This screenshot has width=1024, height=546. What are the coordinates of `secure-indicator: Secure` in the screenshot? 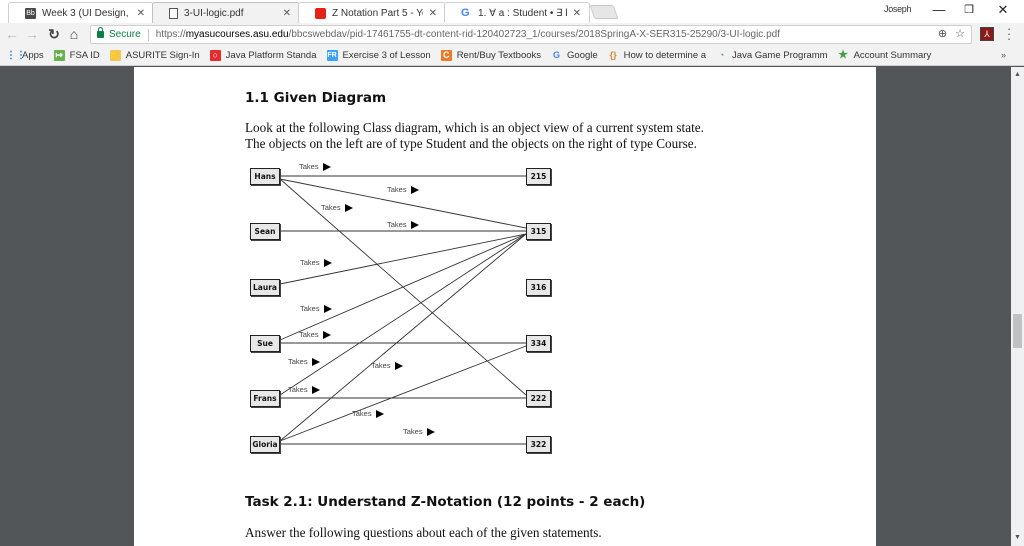 It's located at (119, 33).